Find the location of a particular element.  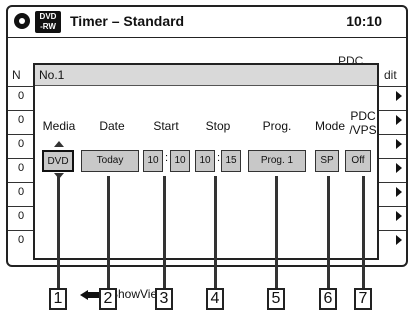

start-minute-field: 10 is located at coordinates (180, 161).